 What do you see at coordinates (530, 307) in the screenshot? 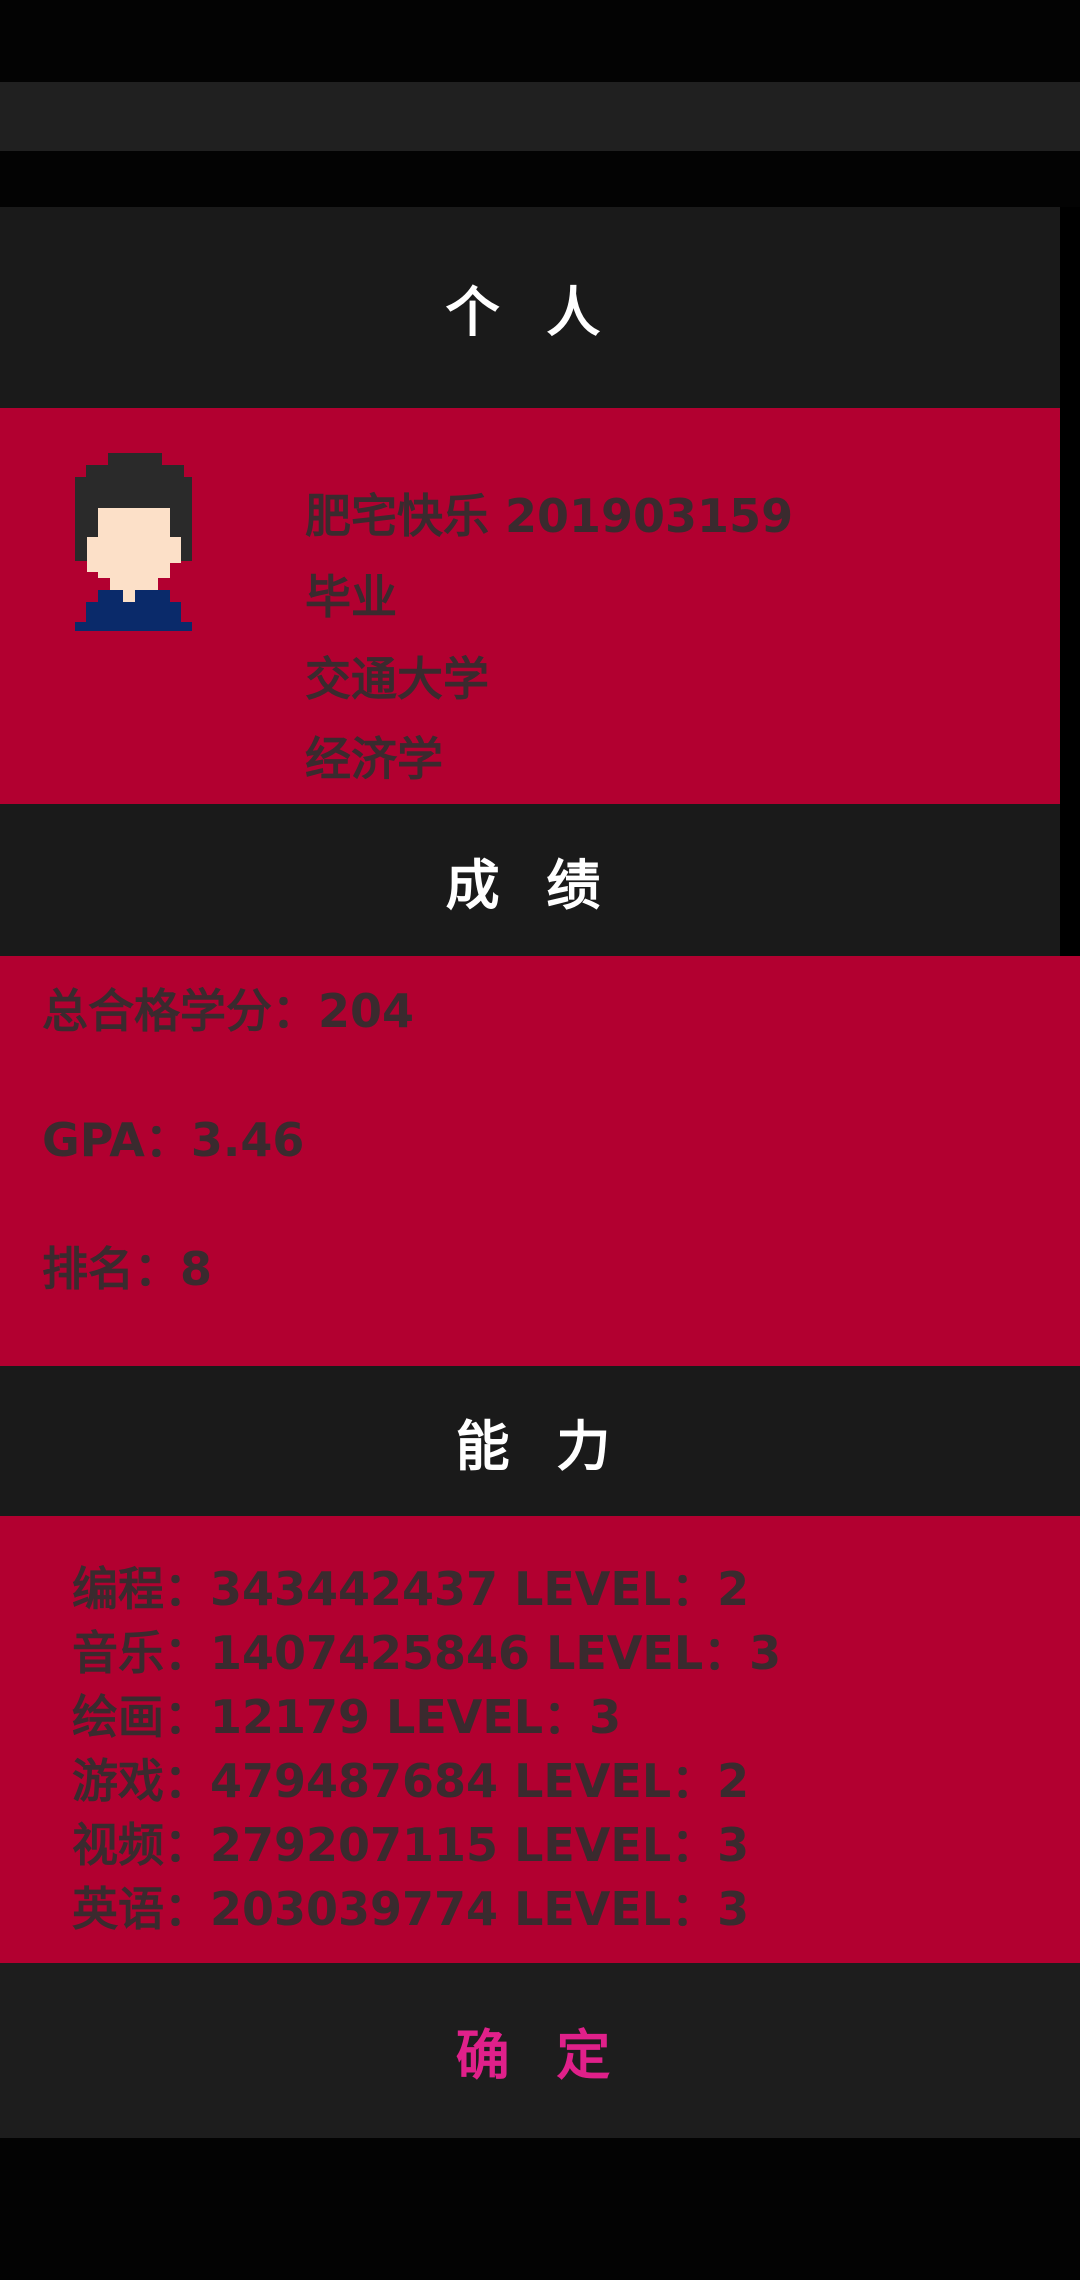
I see `header-personal: 个 人` at bounding box center [530, 307].